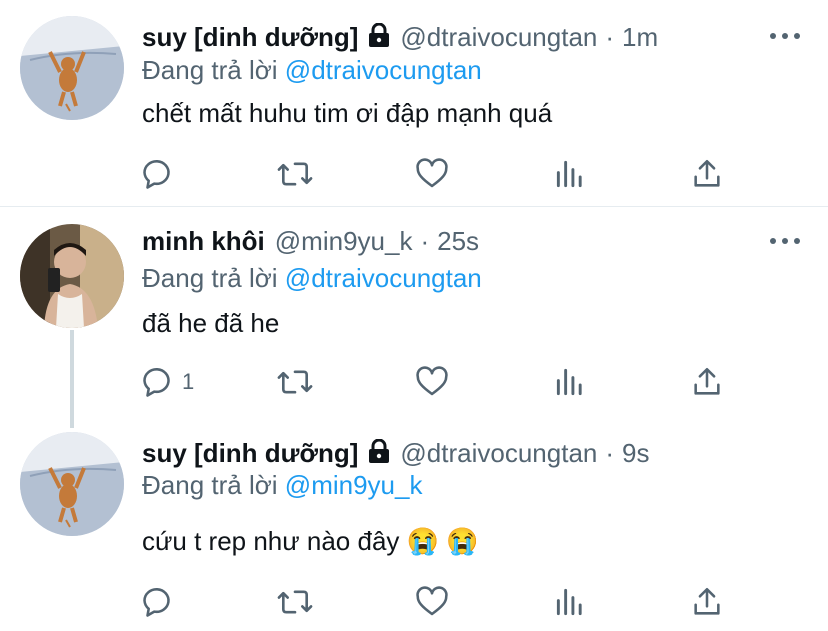 Image resolution: width=828 pixels, height=631 pixels. What do you see at coordinates (640, 37) in the screenshot?
I see `timestamp: 1m` at bounding box center [640, 37].